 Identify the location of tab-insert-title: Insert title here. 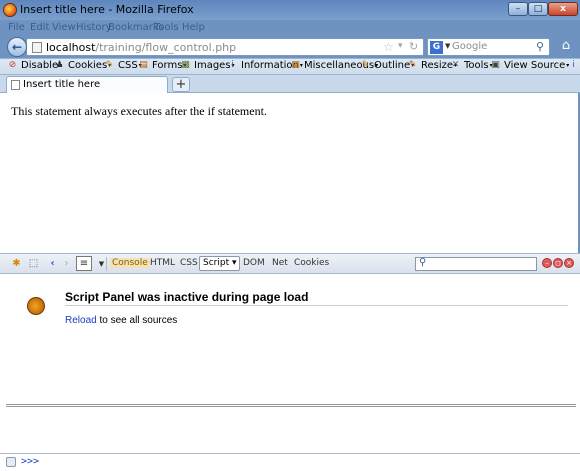
(87, 84).